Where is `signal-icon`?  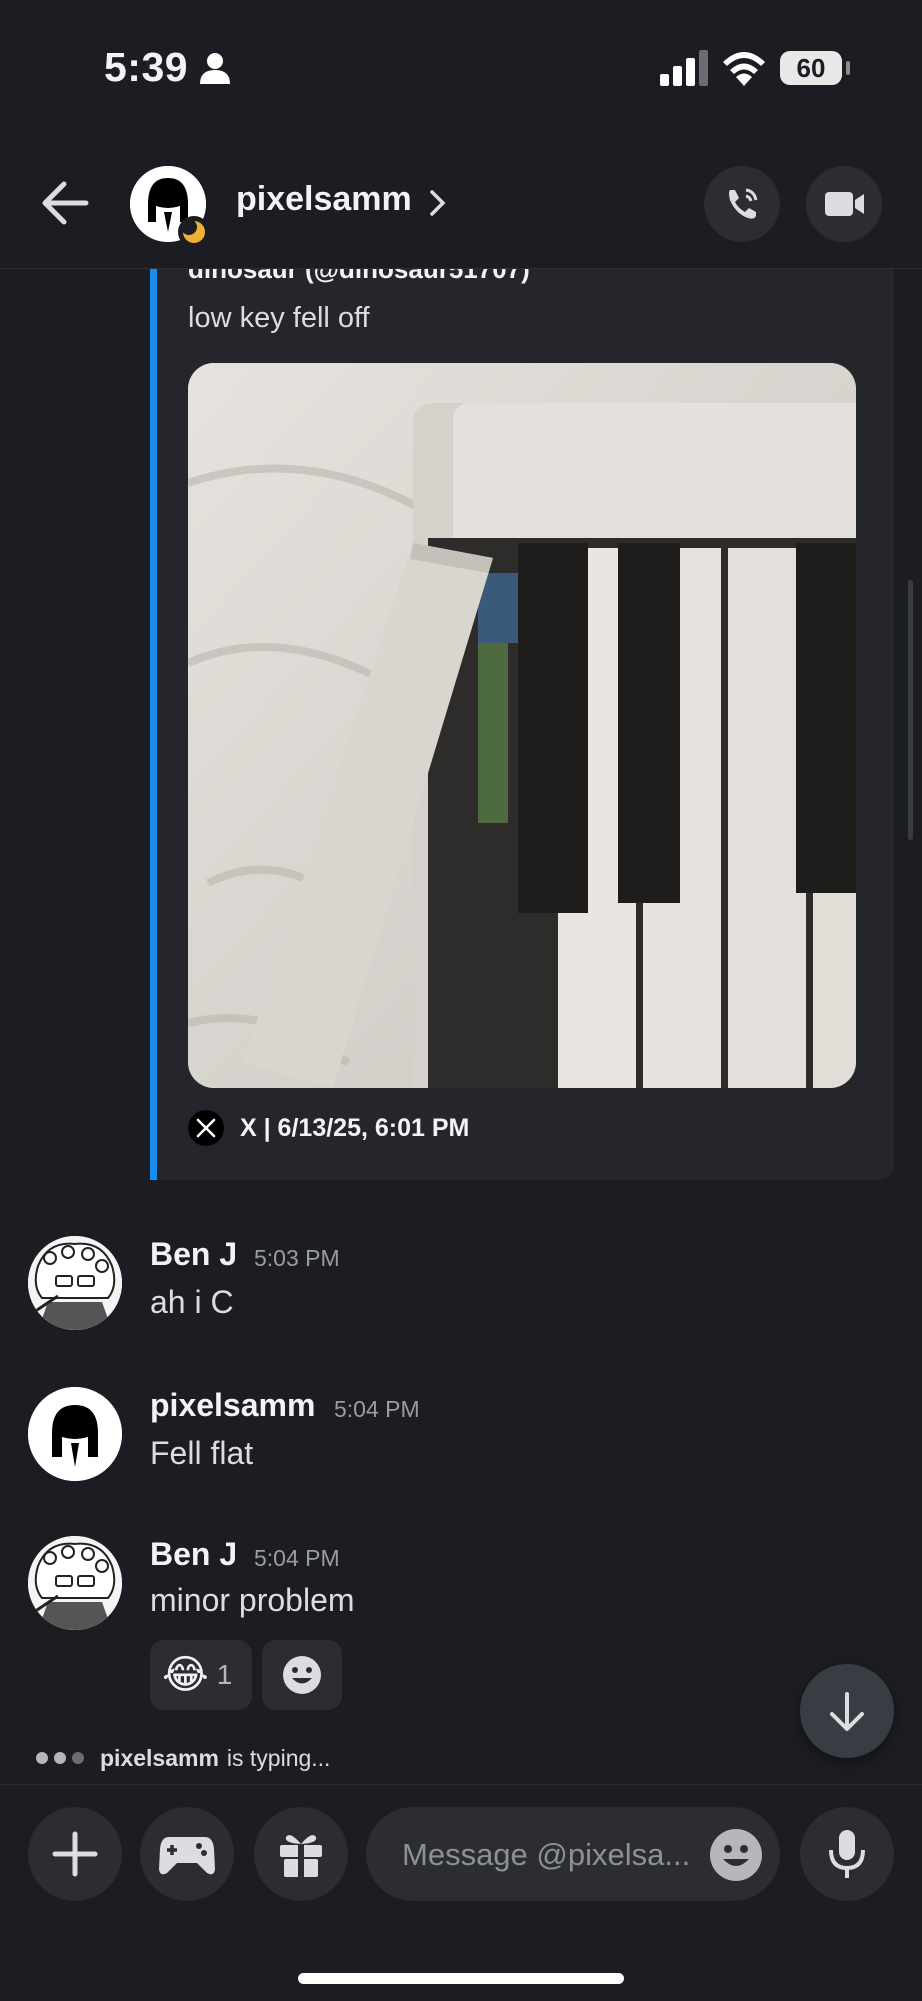 signal-icon is located at coordinates (684, 68).